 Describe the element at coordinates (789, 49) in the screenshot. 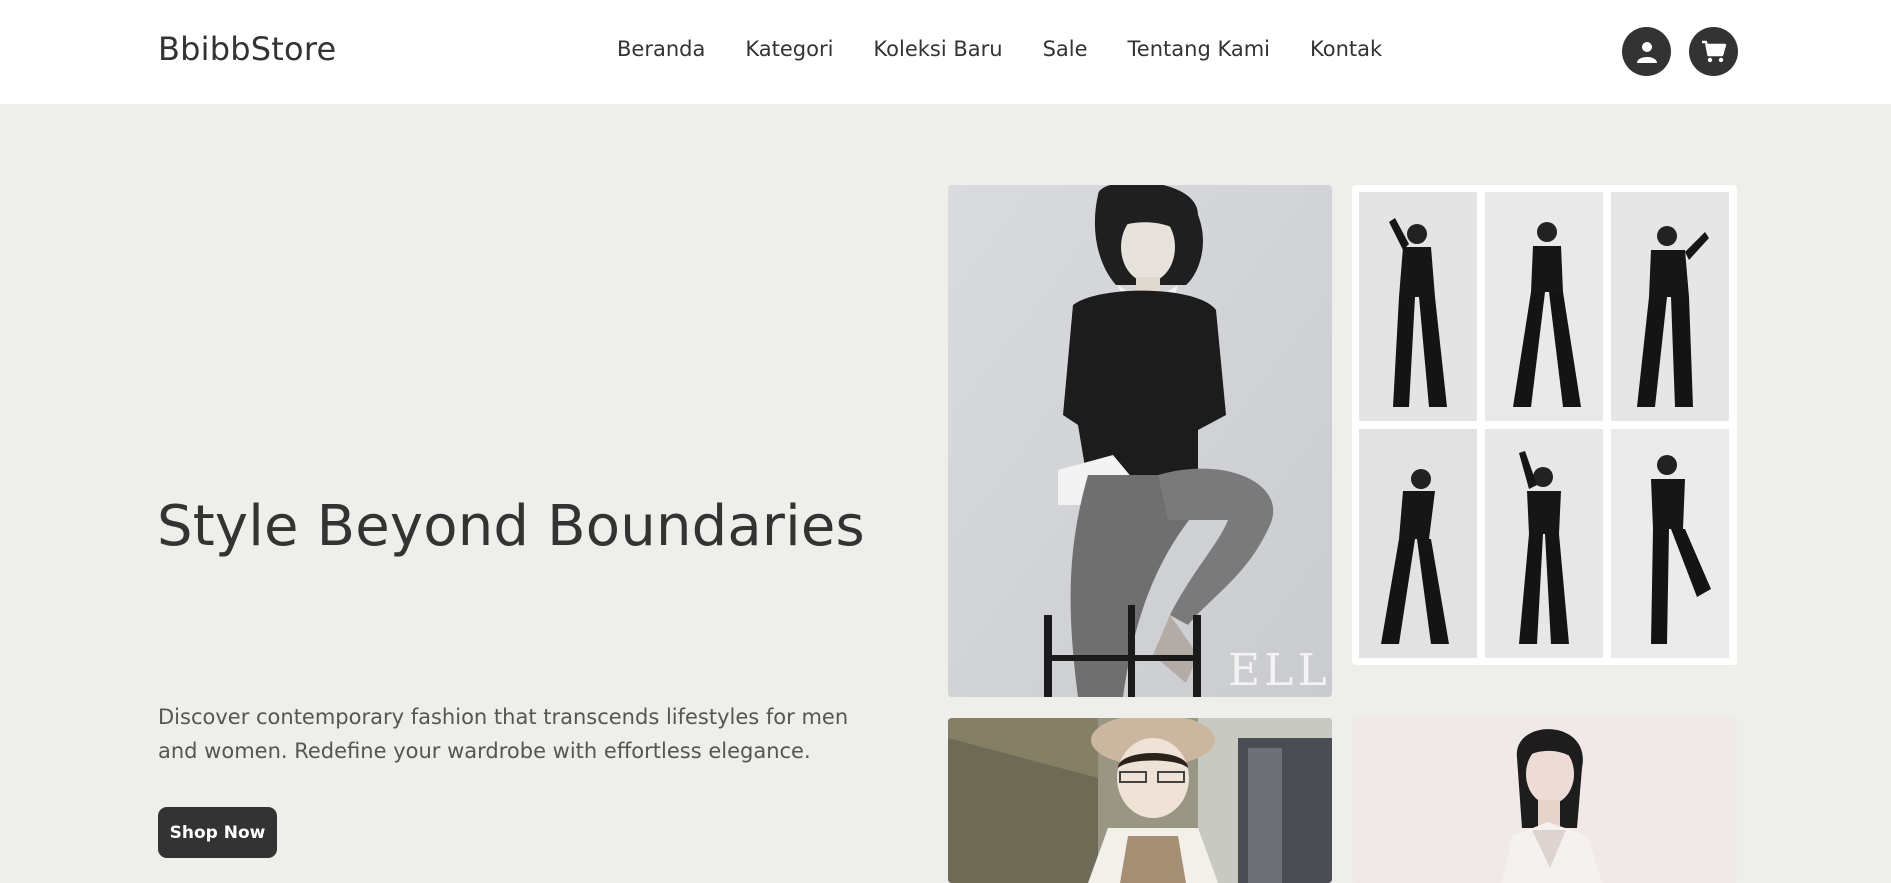

I see `nav-item-kategori: Kategori` at that location.